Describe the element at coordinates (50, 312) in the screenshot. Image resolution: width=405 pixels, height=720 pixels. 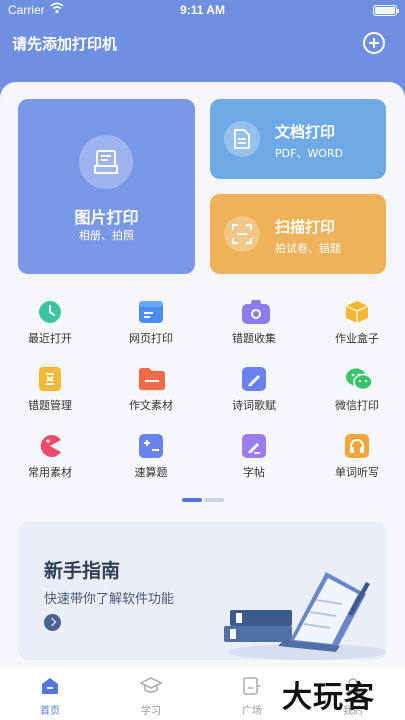
I see `clock-icon` at that location.